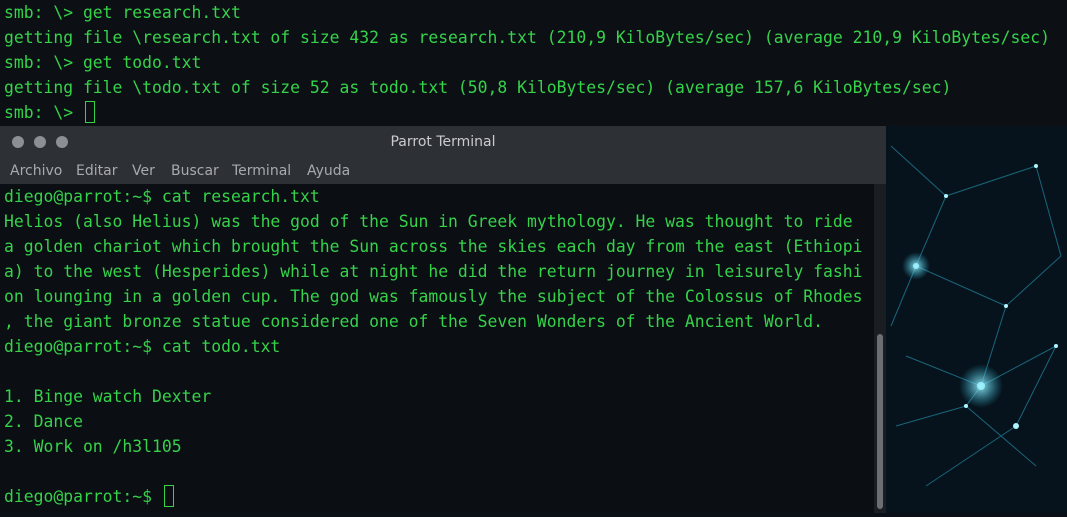 The image size is (1067, 517). I want to click on terminal-line: diego@parrot:~$ cat research.txt, so click(162, 196).